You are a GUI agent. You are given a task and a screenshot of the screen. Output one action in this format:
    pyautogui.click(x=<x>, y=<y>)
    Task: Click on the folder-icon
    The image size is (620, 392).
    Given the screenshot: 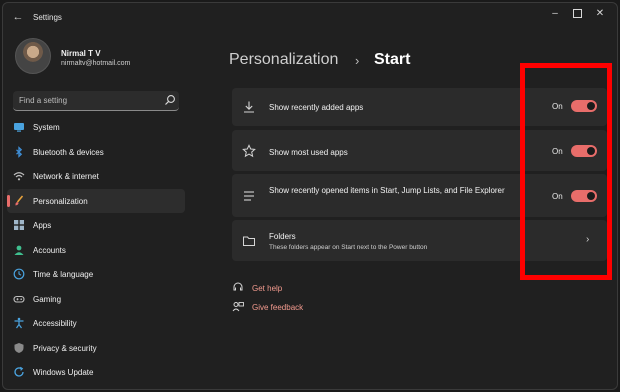 What is the action you would take?
    pyautogui.click(x=249, y=241)
    